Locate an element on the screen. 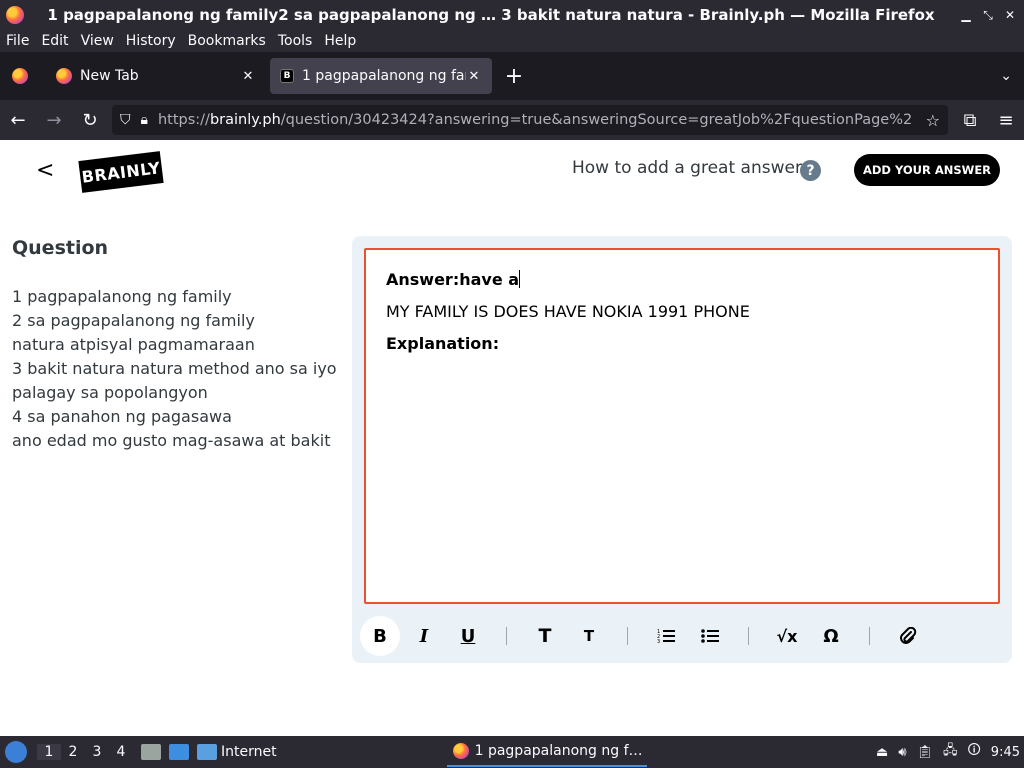 Image resolution: width=1024 pixels, height=768 pixels. menu-bookmarks: Bookmarks is located at coordinates (227, 41).